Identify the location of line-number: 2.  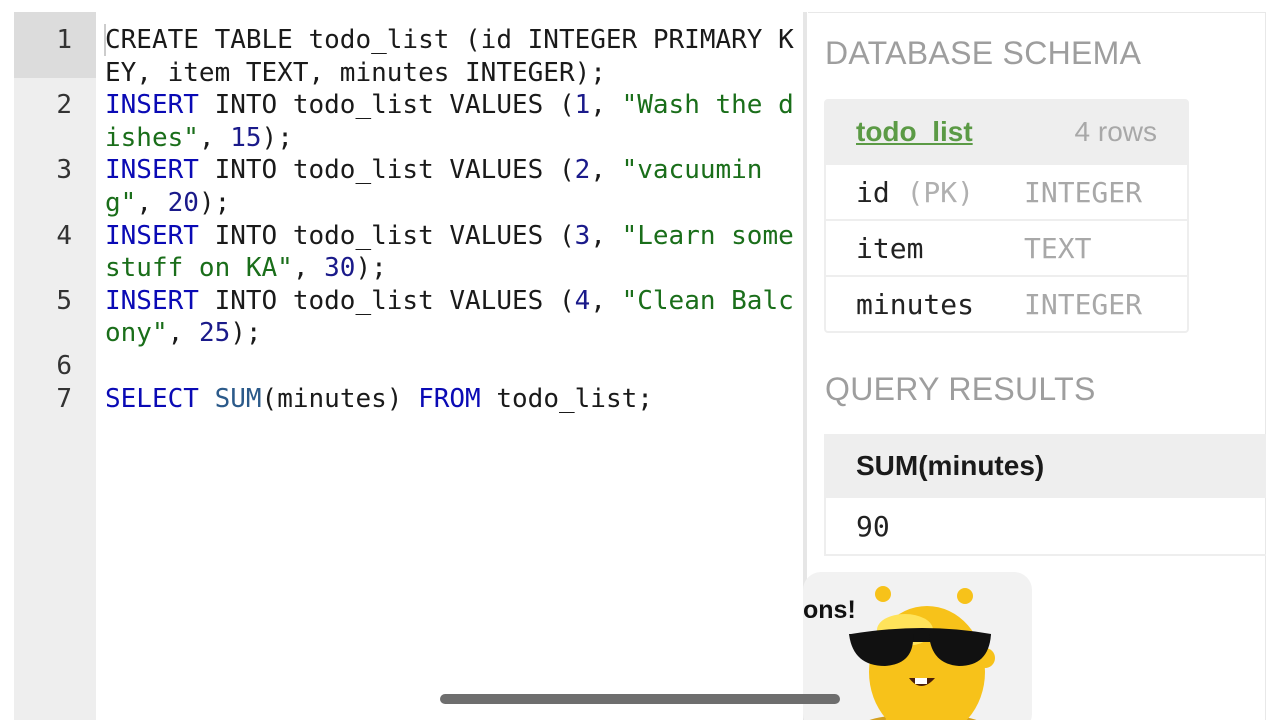
(64, 105).